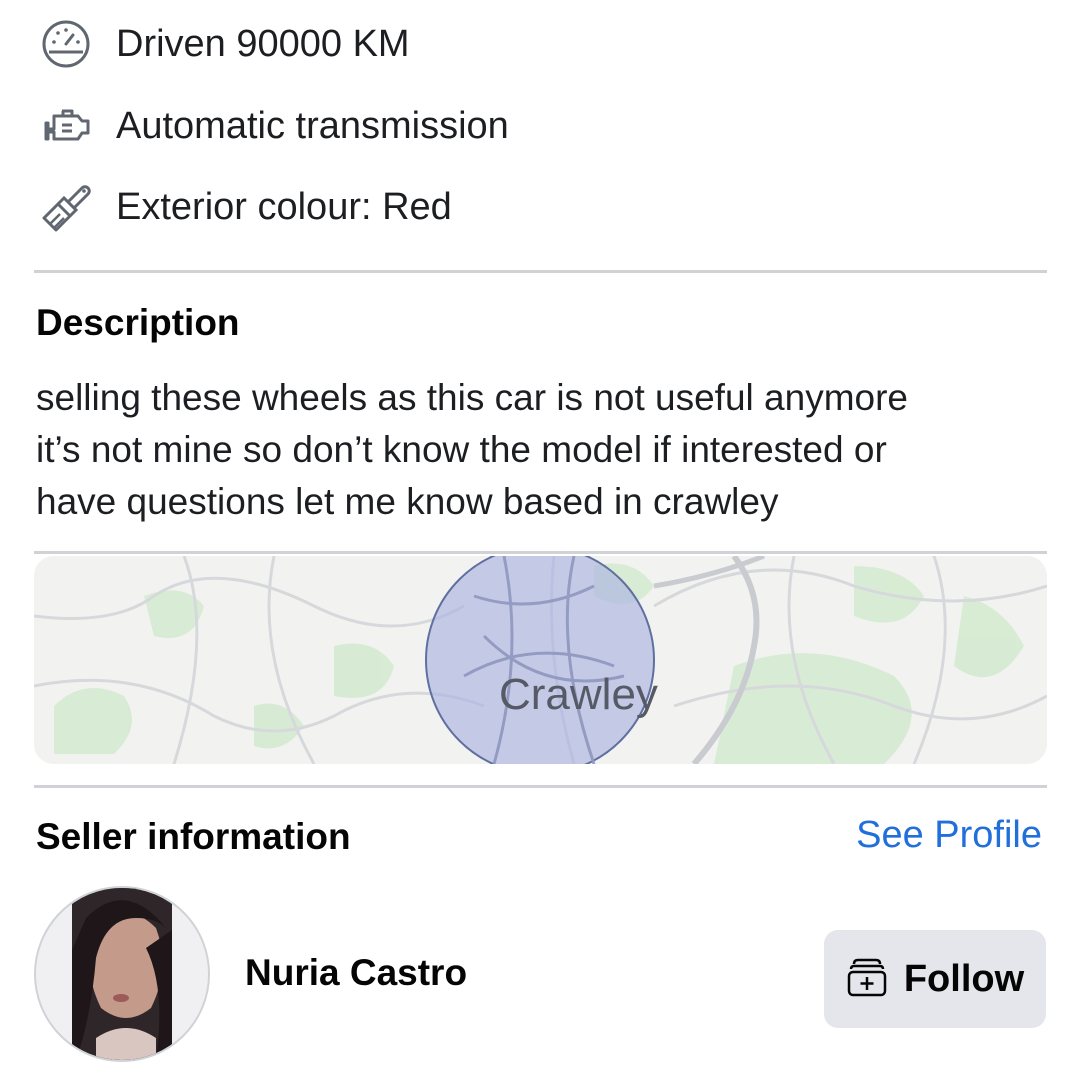  I want to click on engine-icon, so click(68, 126).